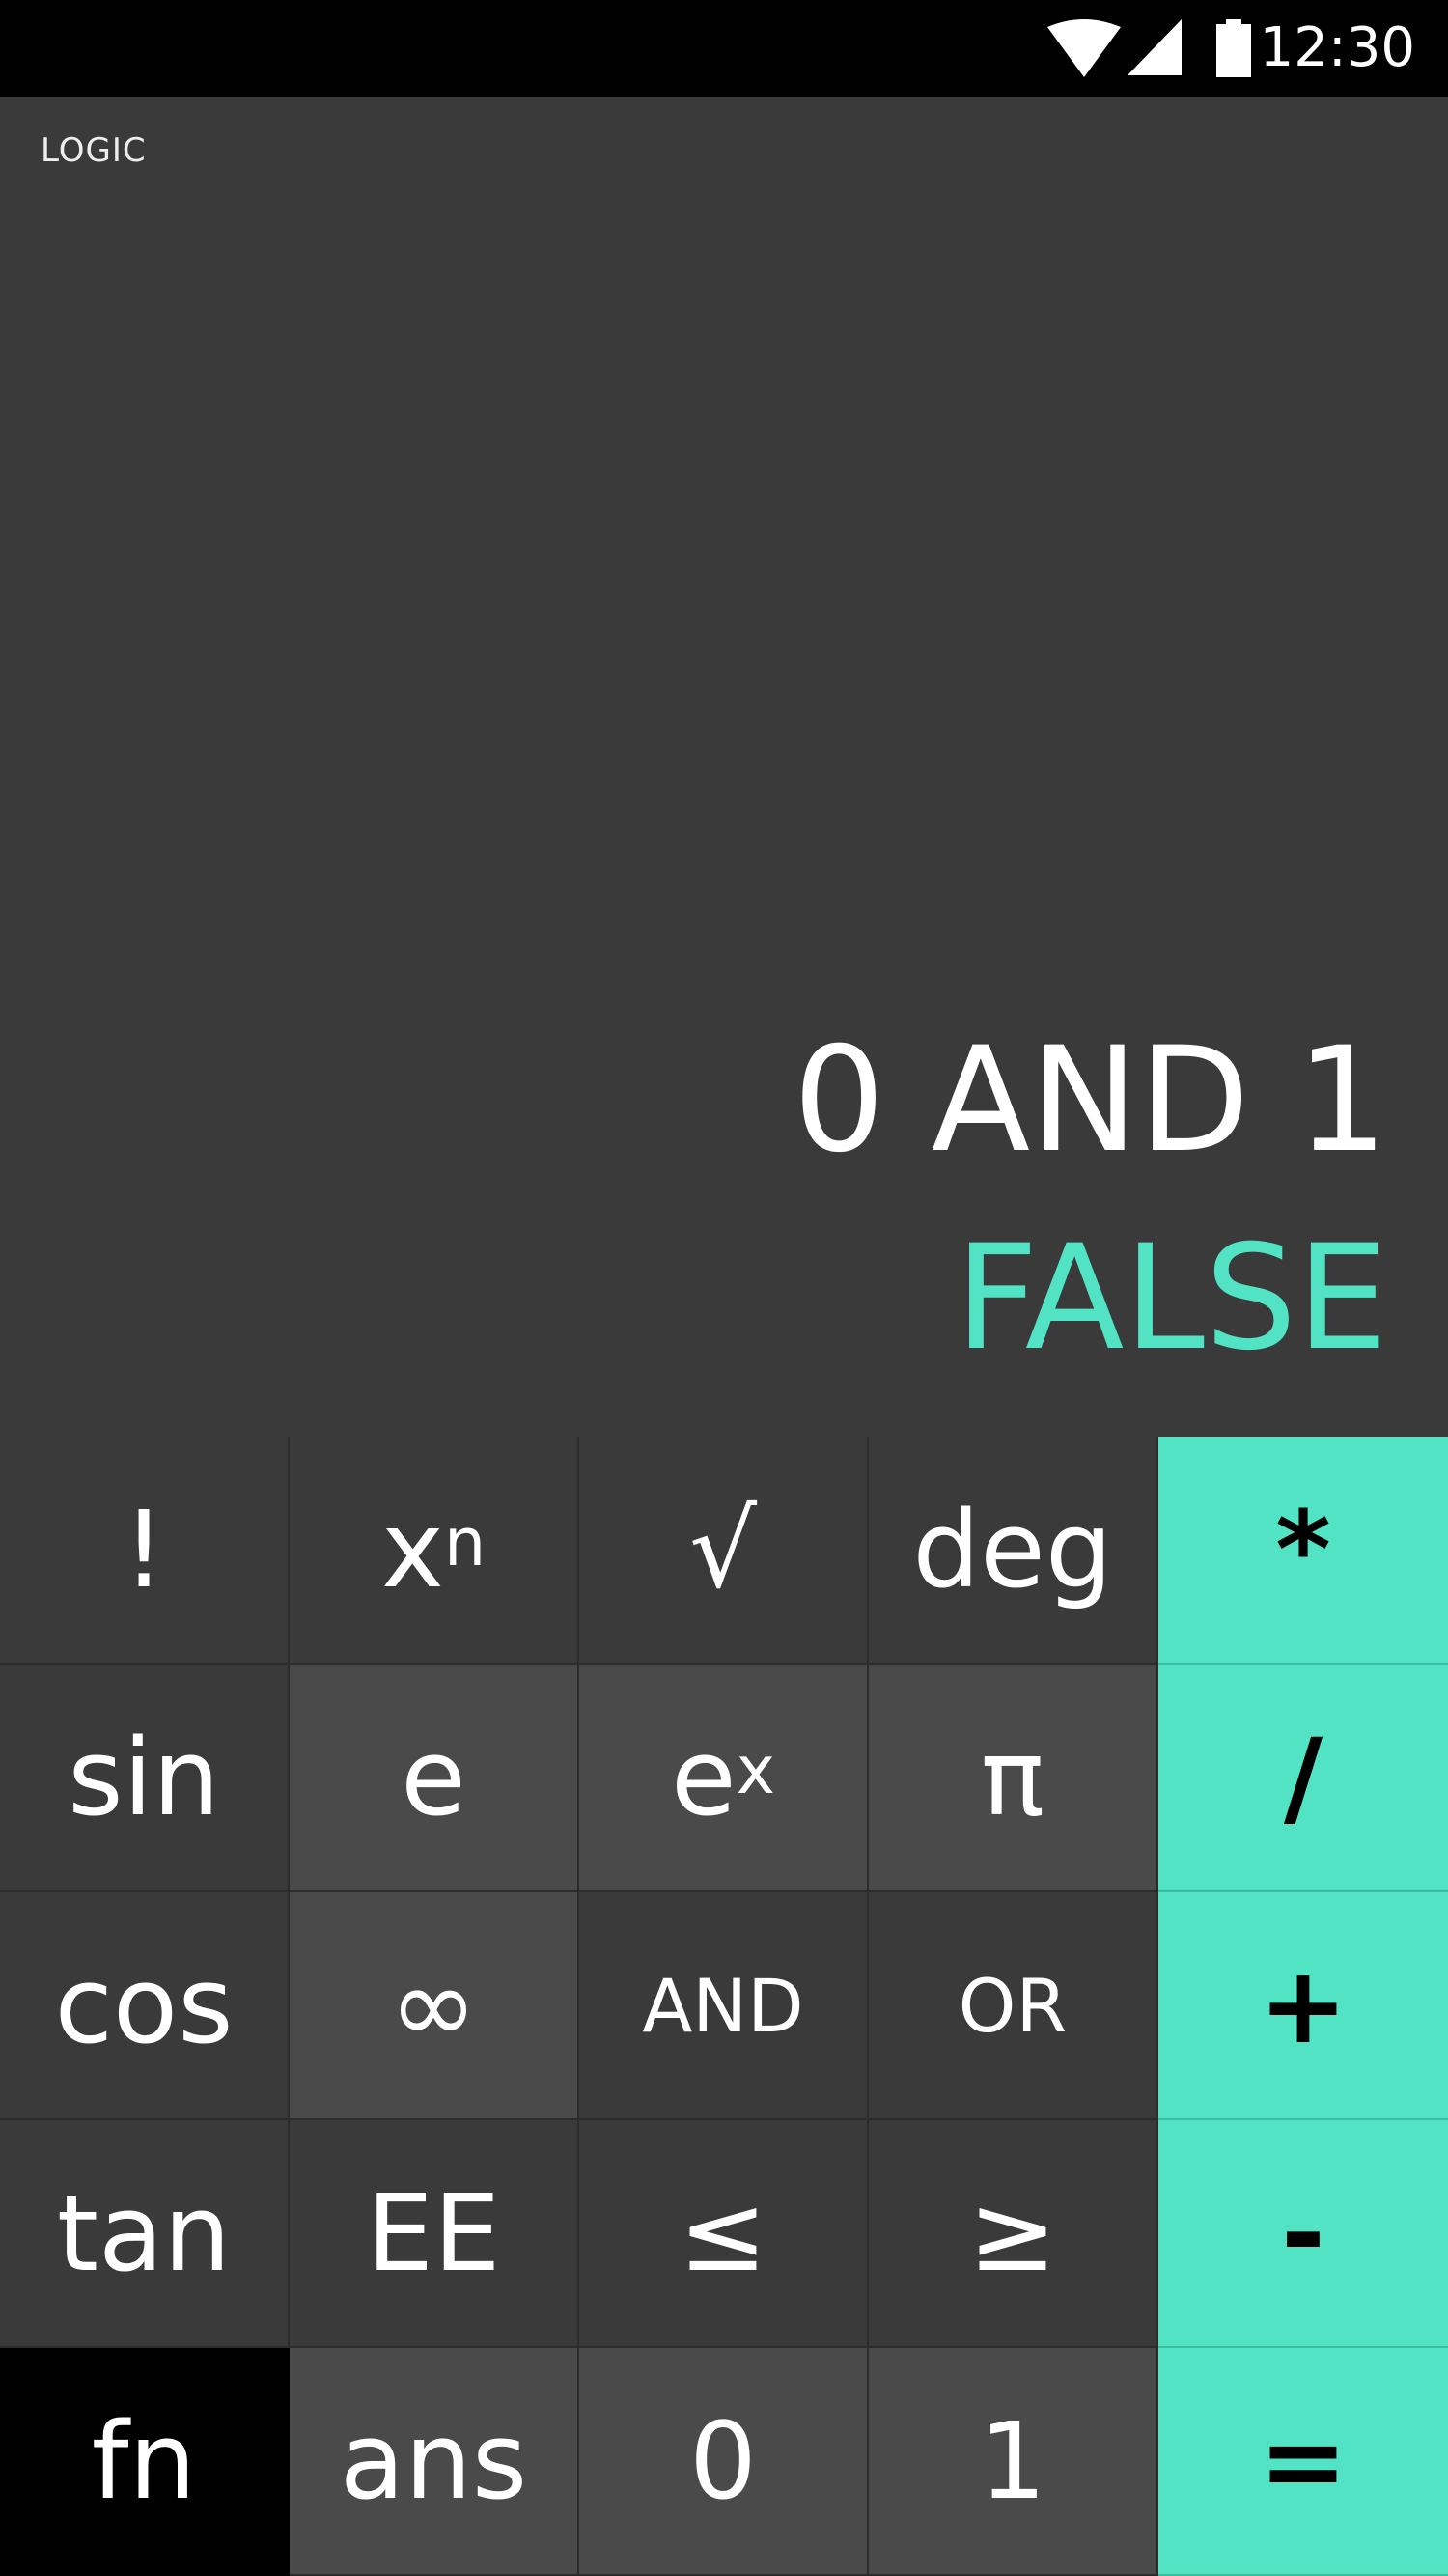  Describe the element at coordinates (1234, 48) in the screenshot. I see `battery-icon` at that location.